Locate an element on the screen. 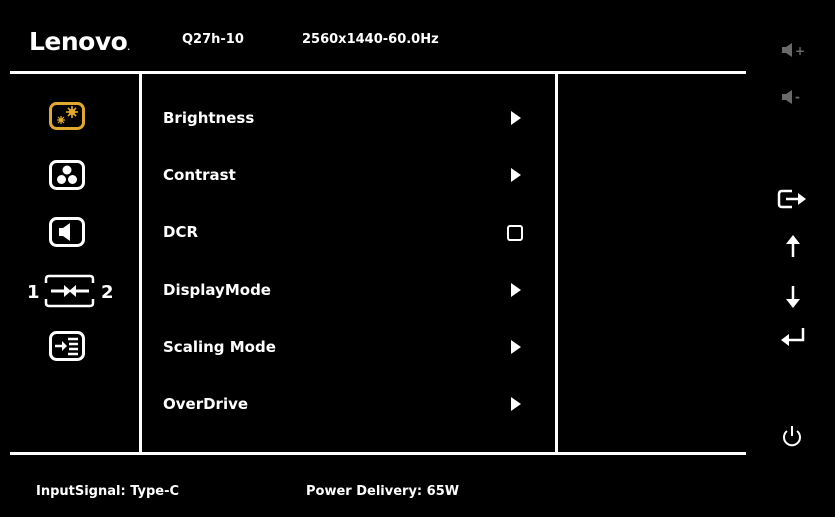  enter-button is located at coordinates (793, 337).